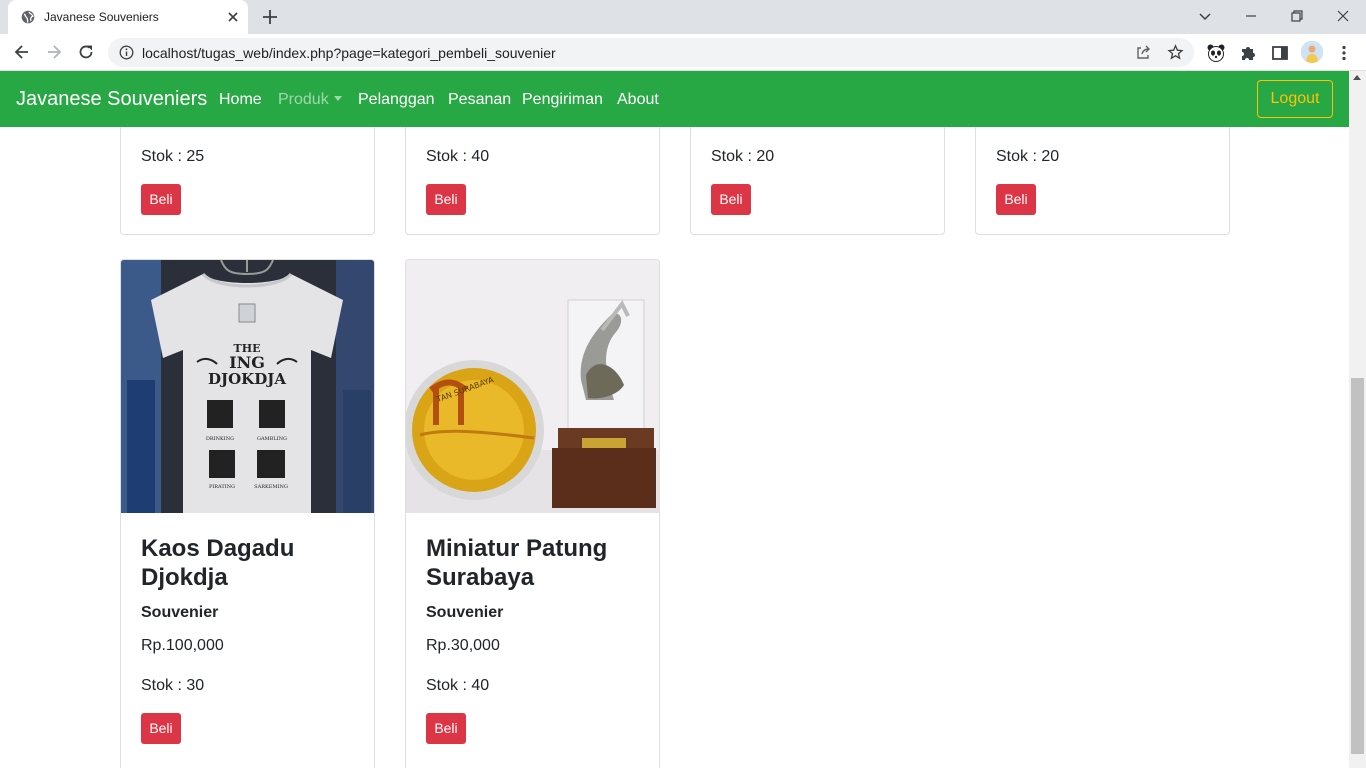  Describe the element at coordinates (271, 487) in the screenshot. I see `svg-text: SARKEMING` at that location.